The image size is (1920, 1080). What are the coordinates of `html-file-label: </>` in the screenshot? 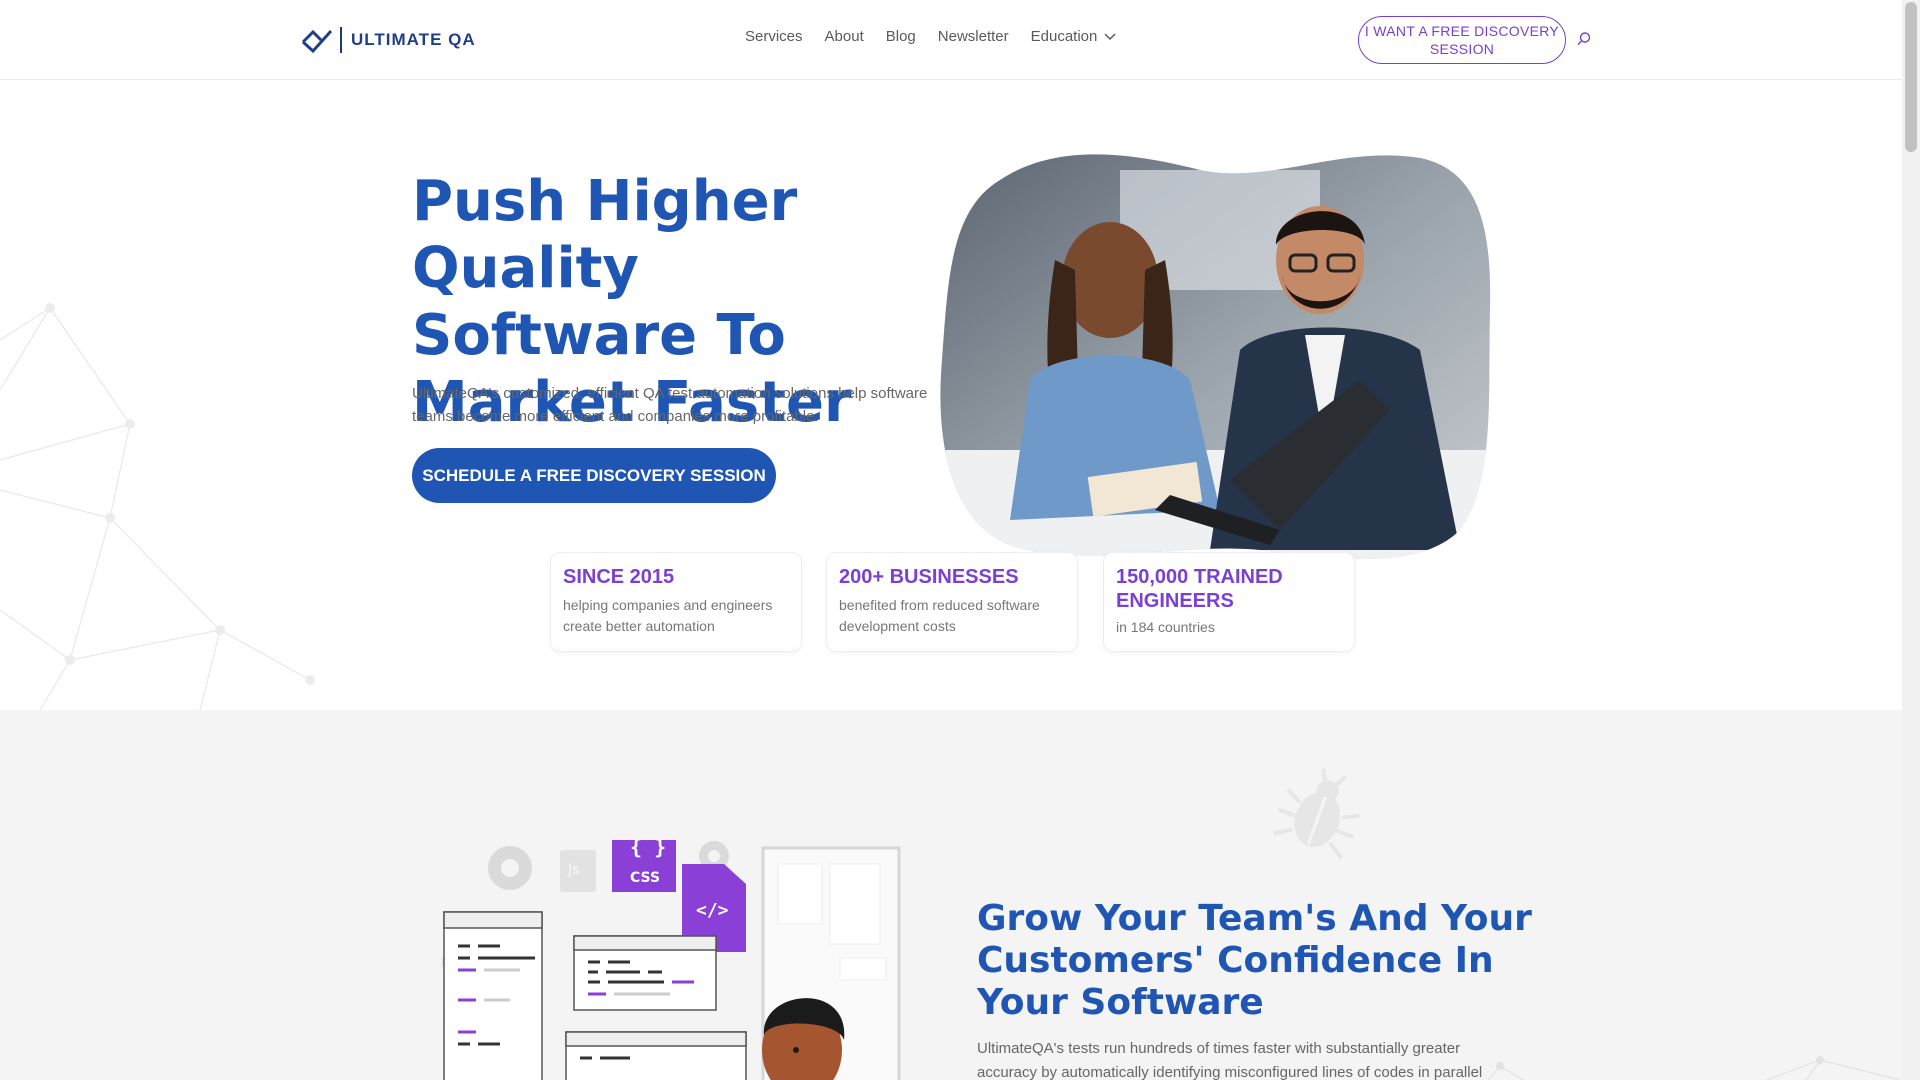 It's located at (712, 910).